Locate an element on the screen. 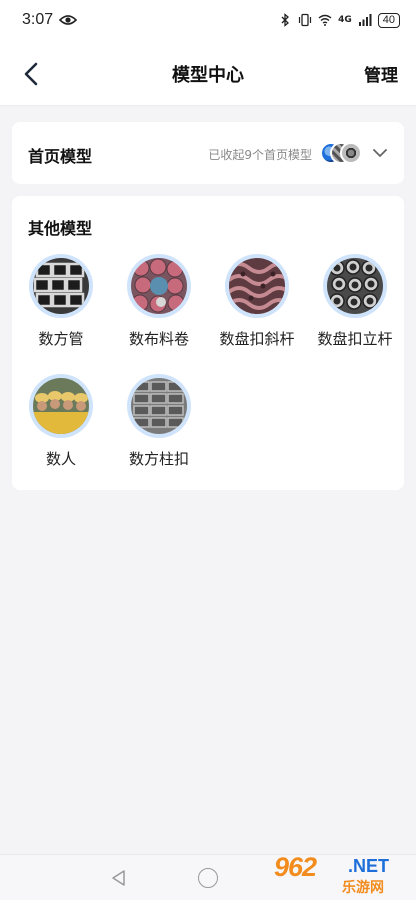 The width and height of the screenshot is (416, 900). vibrate-icon is located at coordinates (305, 20).